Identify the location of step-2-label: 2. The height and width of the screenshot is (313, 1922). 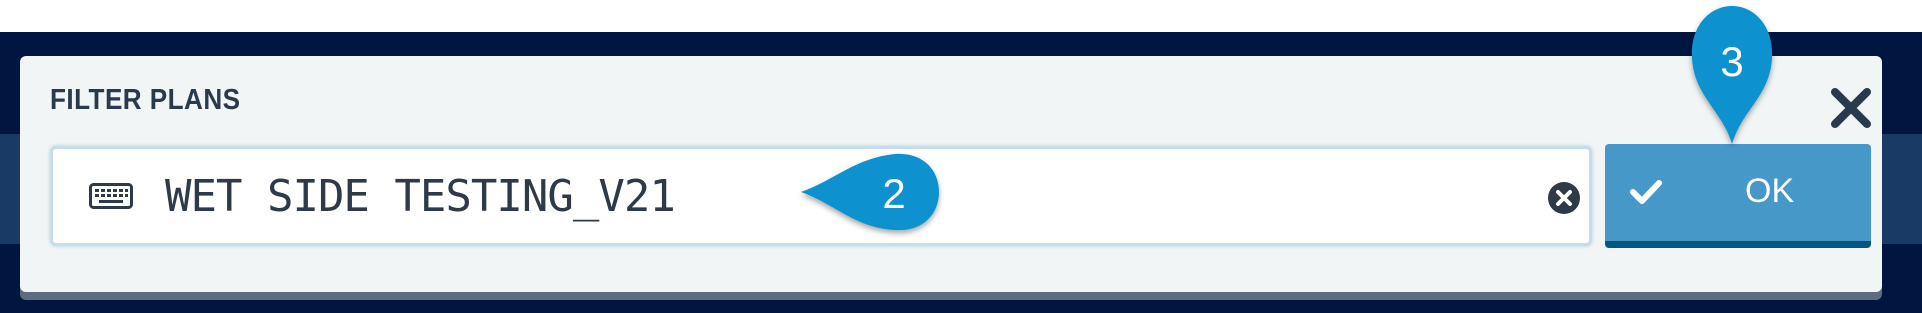
(894, 193).